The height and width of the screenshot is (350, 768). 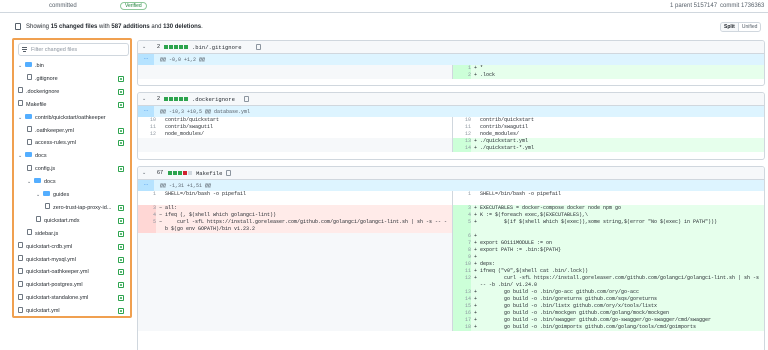 I want to click on code-line: ifneq ("v0",$(shell cat .bin/.lock)), so click(x=534, y=271).